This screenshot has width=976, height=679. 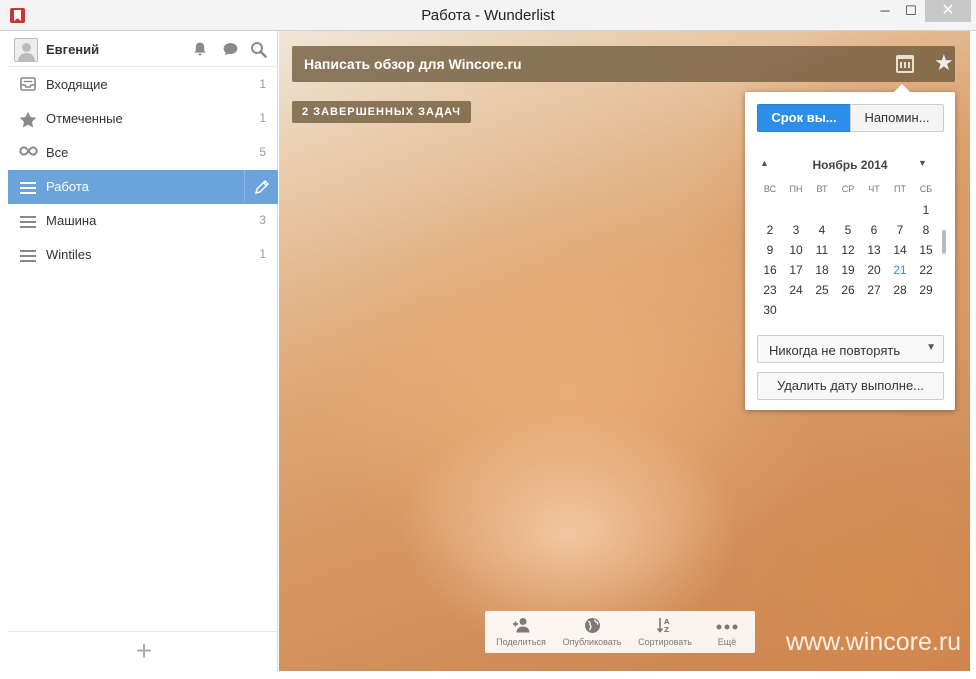 I want to click on calendar-day: 19, so click(x=848, y=270).